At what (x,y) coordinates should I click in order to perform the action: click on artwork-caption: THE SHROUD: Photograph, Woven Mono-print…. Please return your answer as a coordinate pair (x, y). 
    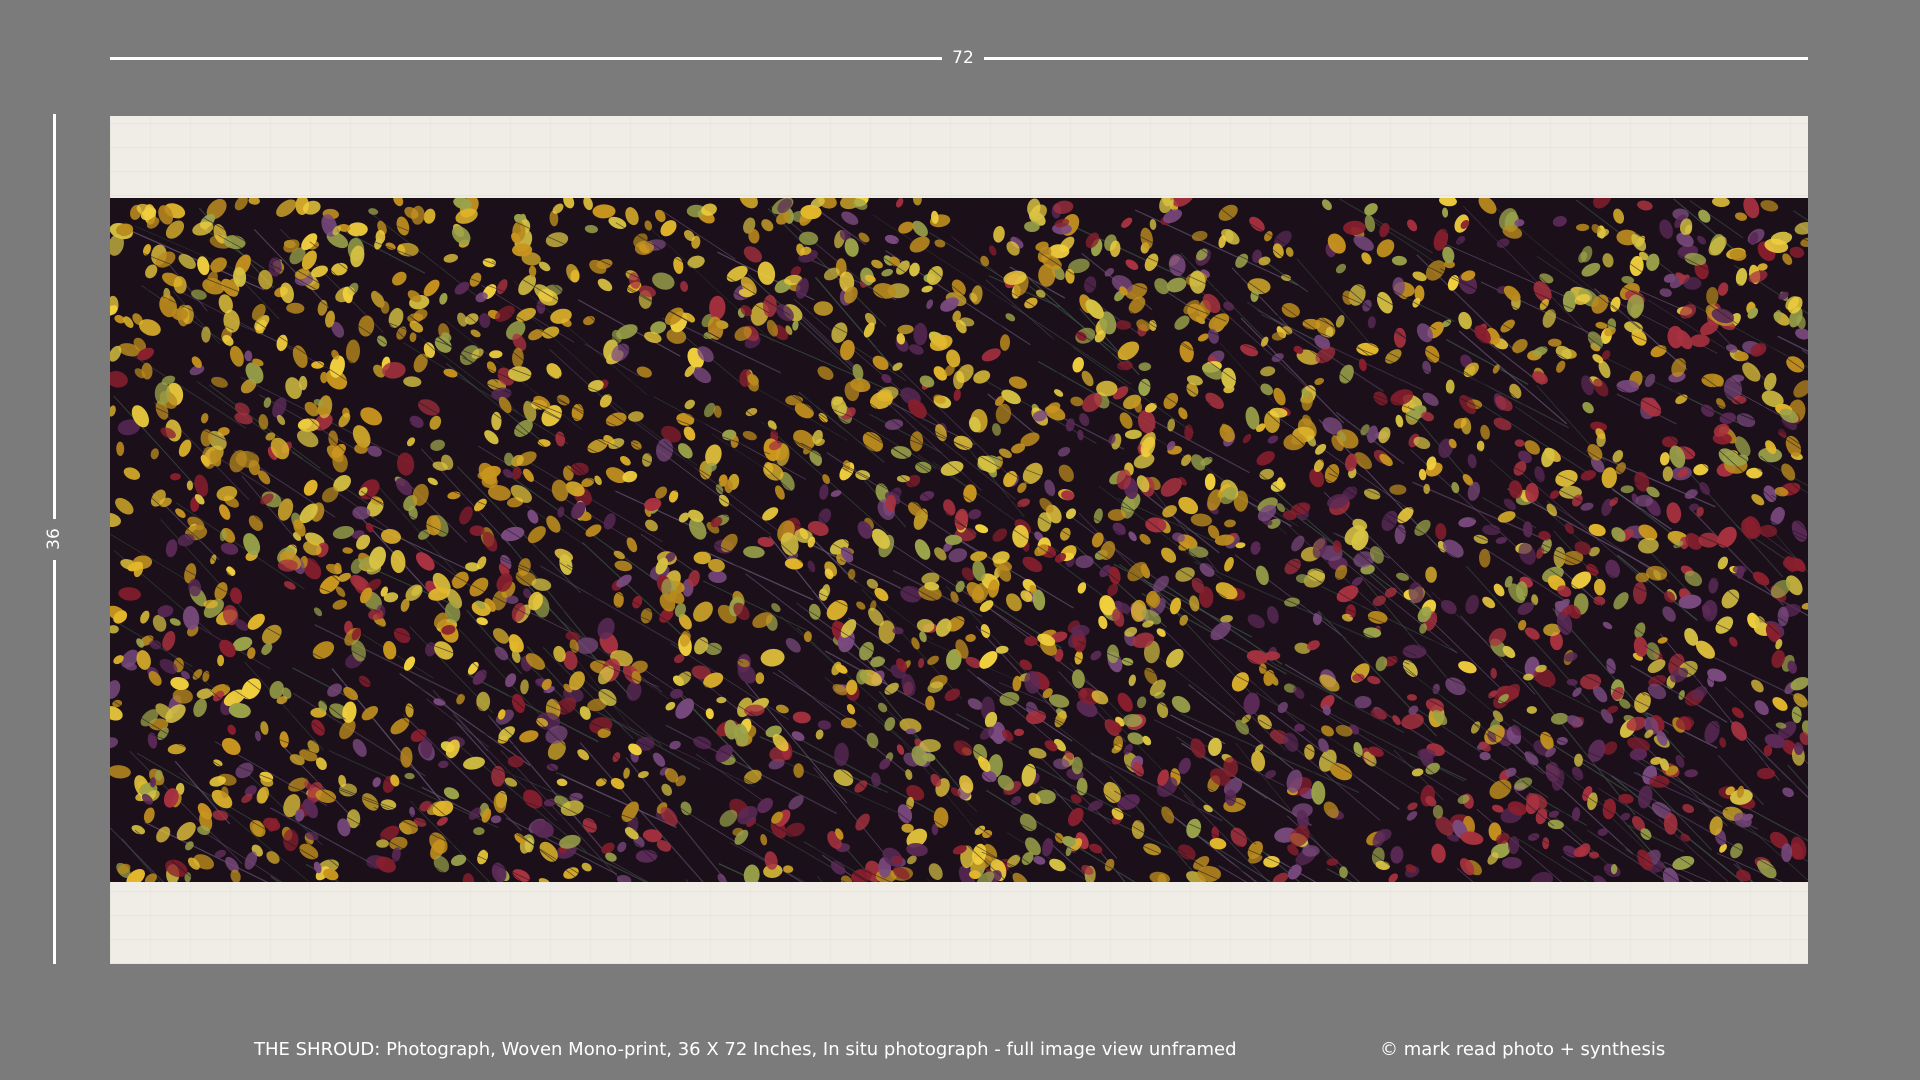
    Looking at the image, I should click on (745, 1049).